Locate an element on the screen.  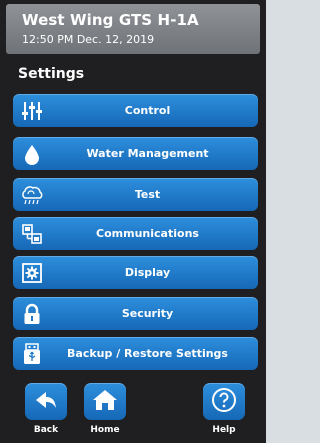
test-button: Test is located at coordinates (135, 194).